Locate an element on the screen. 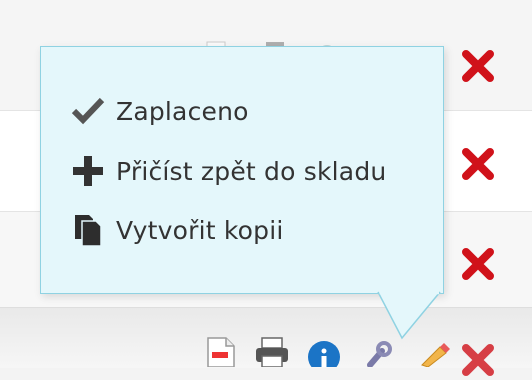 Image resolution: width=532 pixels, height=380 pixels. printer-icon is located at coordinates (272, 353).